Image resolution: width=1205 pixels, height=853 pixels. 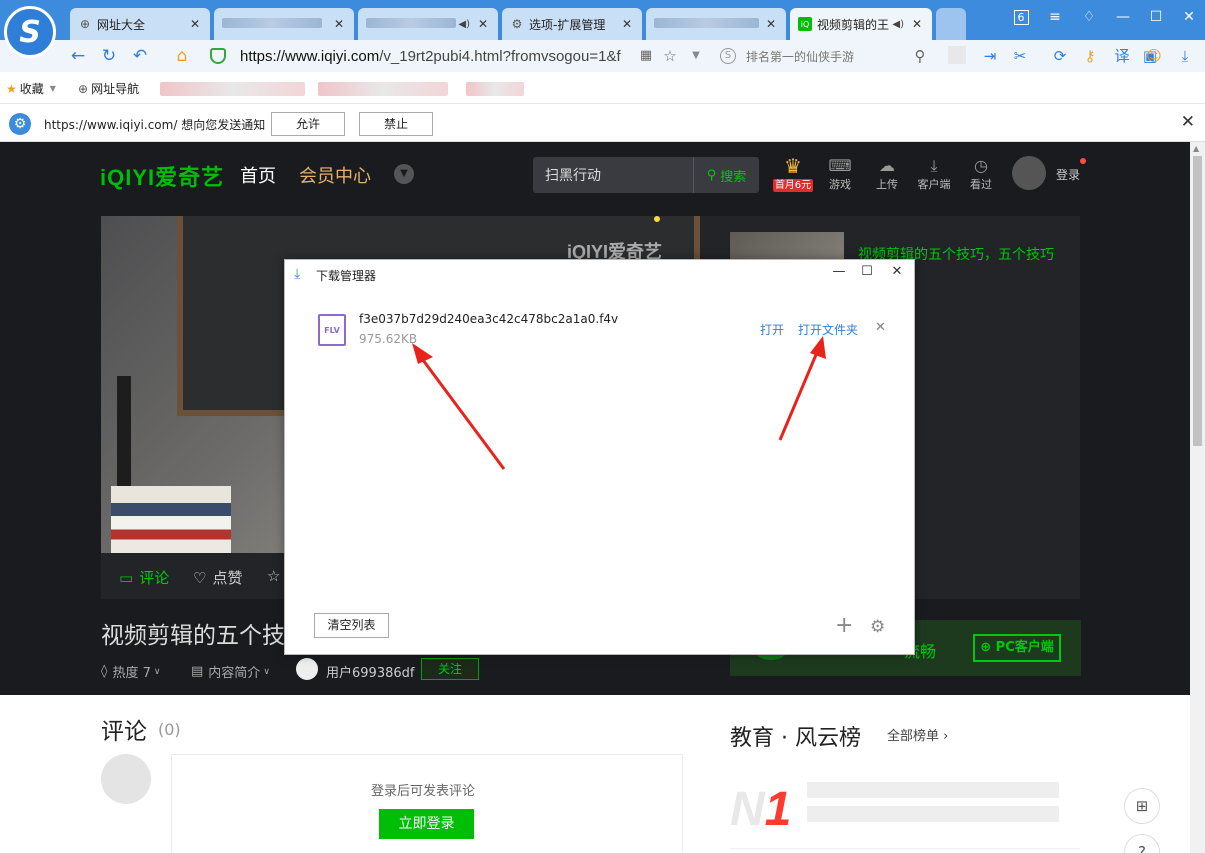 I want to click on iqiyi-logo: iQIYI爱奇艺, so click(x=162, y=176).